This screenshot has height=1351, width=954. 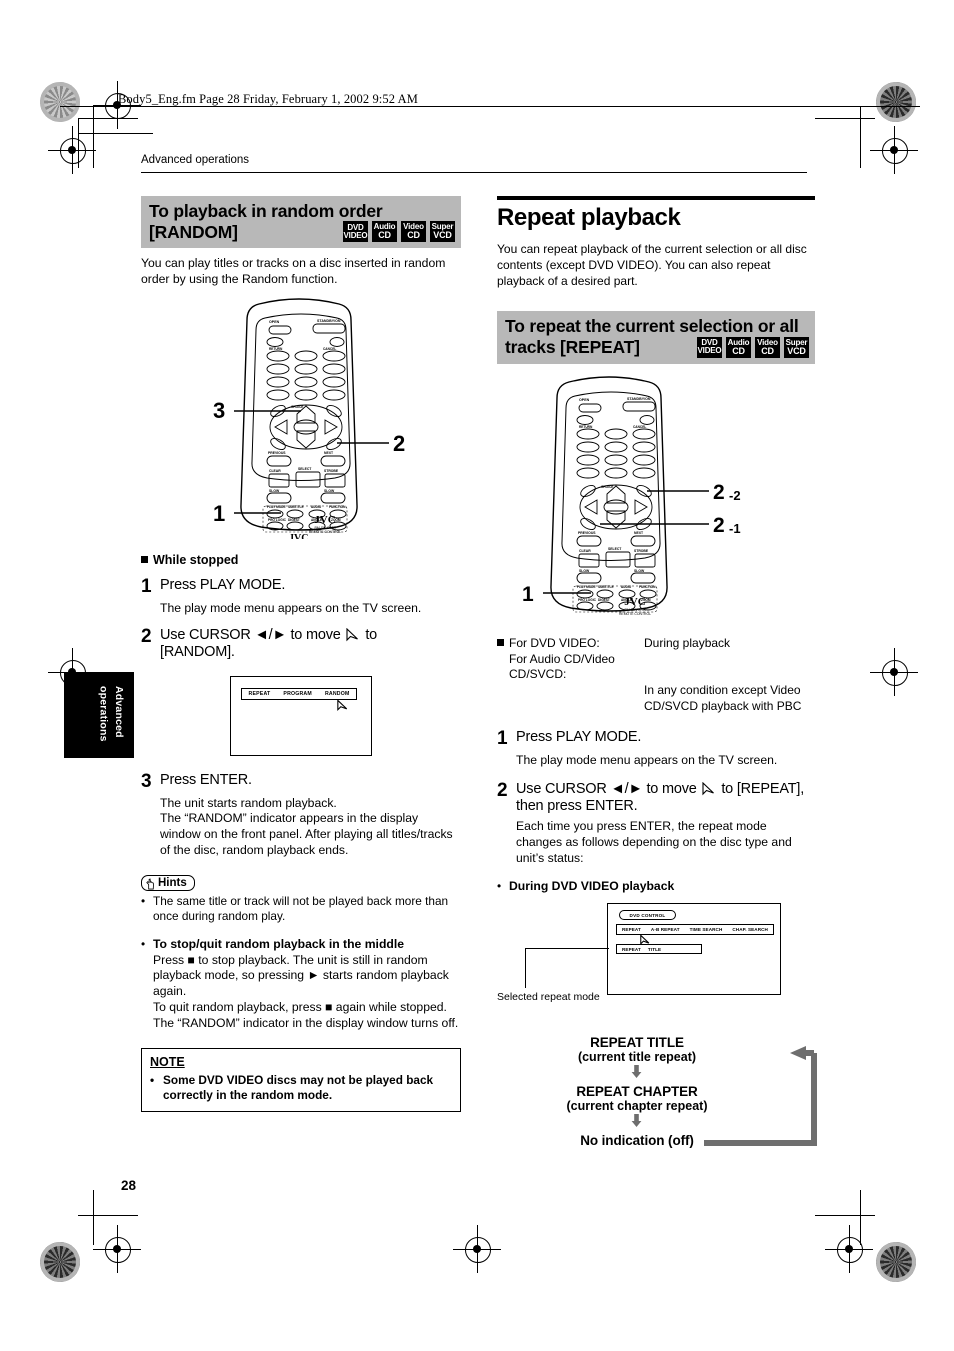 What do you see at coordinates (750, 929) in the screenshot?
I see `osd-item-chap-search: CHAP. SEARCH` at bounding box center [750, 929].